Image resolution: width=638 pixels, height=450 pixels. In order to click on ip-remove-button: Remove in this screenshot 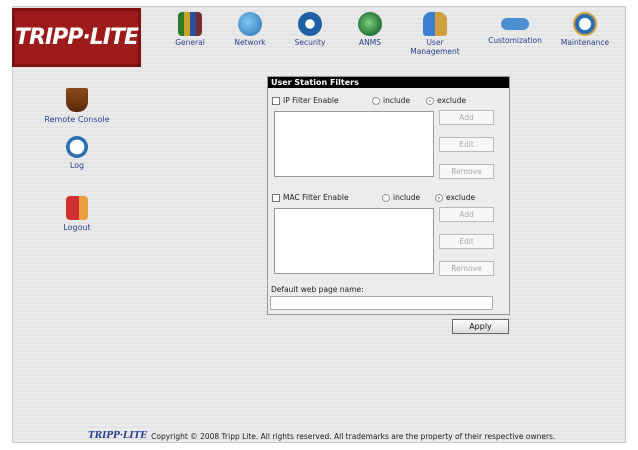, I will do `click(466, 171)`.